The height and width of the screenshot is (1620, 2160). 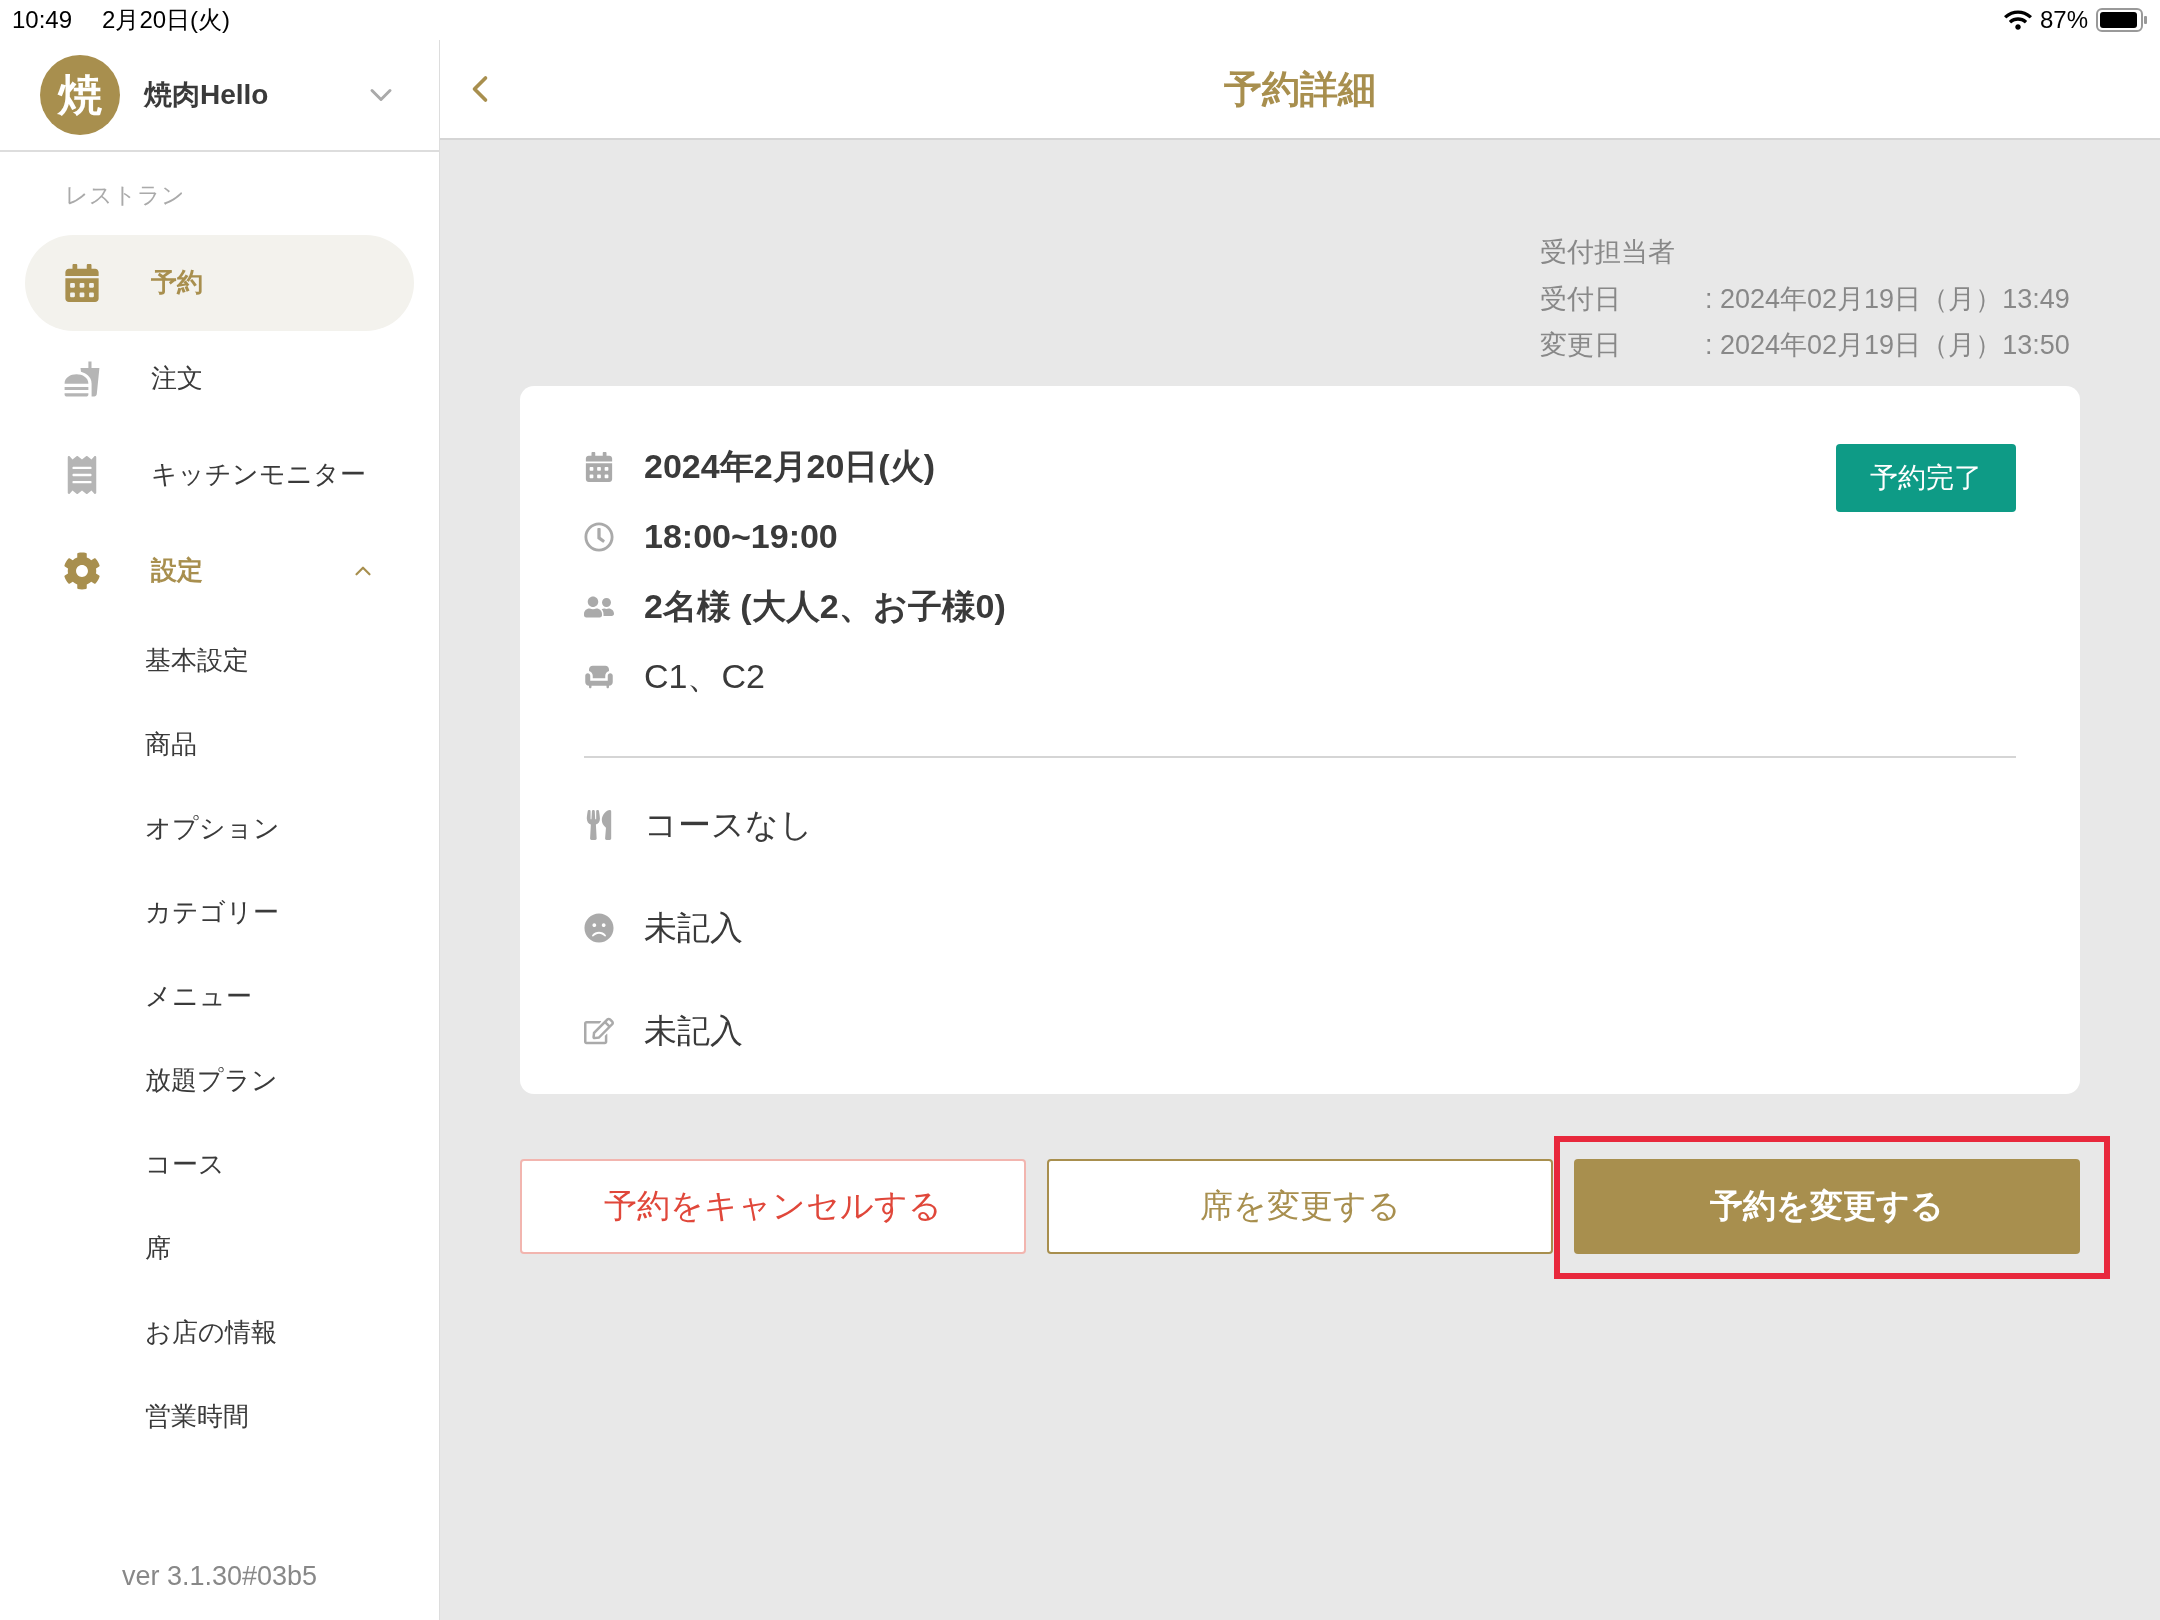 I want to click on drink-and-burger-icon, so click(x=82, y=378).